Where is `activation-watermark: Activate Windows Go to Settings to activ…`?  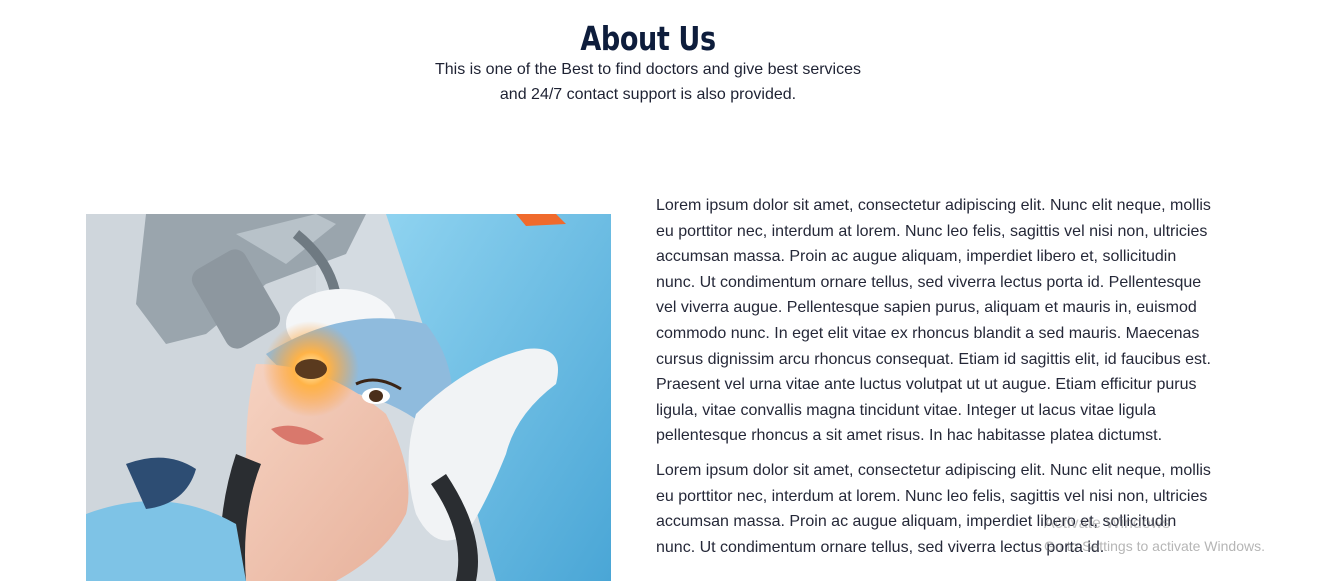
activation-watermark: Activate Windows Go to Settings to activ… is located at coordinates (1154, 535).